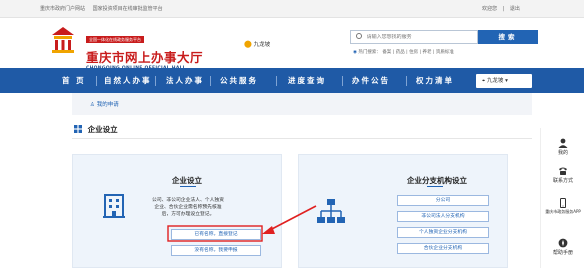 Image resolution: width=584 pixels, height=268 pixels. What do you see at coordinates (216, 250) in the screenshot?
I see `btn-no-name-apply: 没有名称，我要申报` at bounding box center [216, 250].